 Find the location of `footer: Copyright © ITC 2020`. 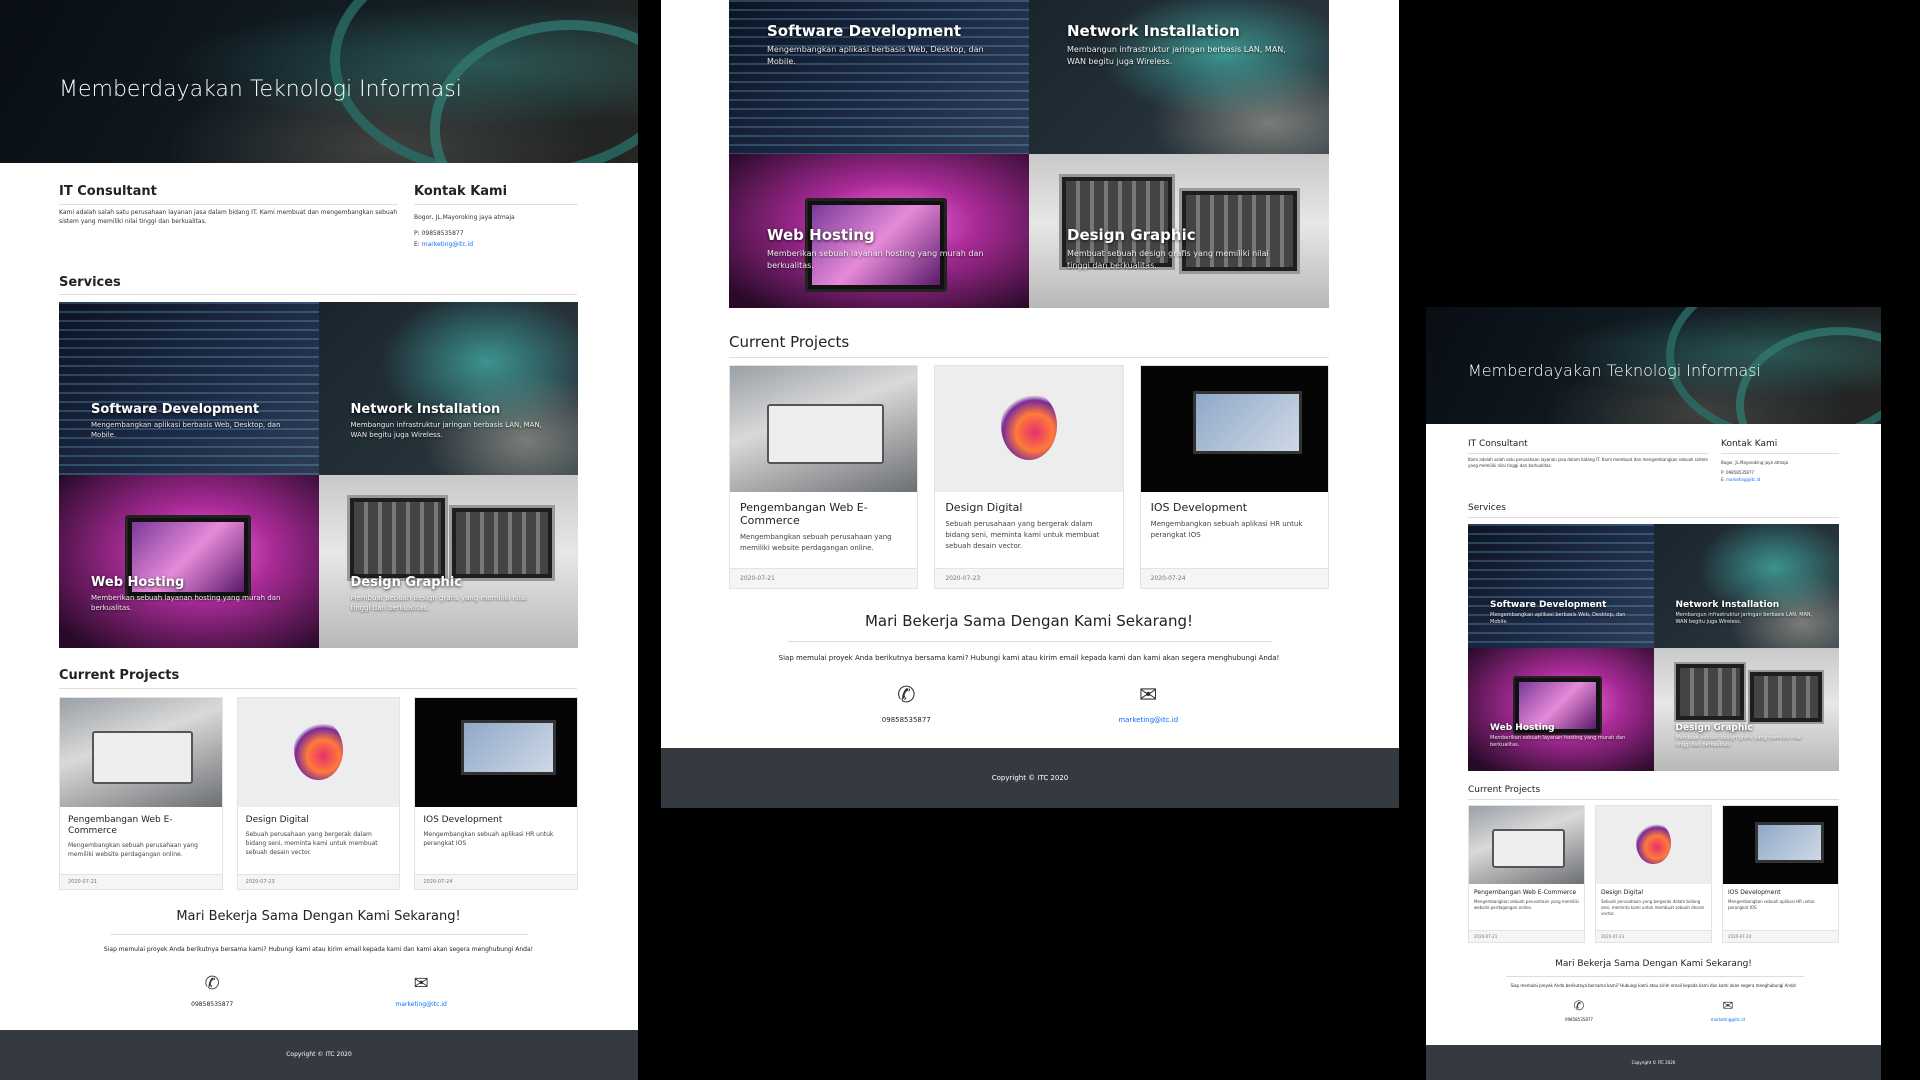

footer: Copyright © ITC 2020 is located at coordinates (1653, 1062).